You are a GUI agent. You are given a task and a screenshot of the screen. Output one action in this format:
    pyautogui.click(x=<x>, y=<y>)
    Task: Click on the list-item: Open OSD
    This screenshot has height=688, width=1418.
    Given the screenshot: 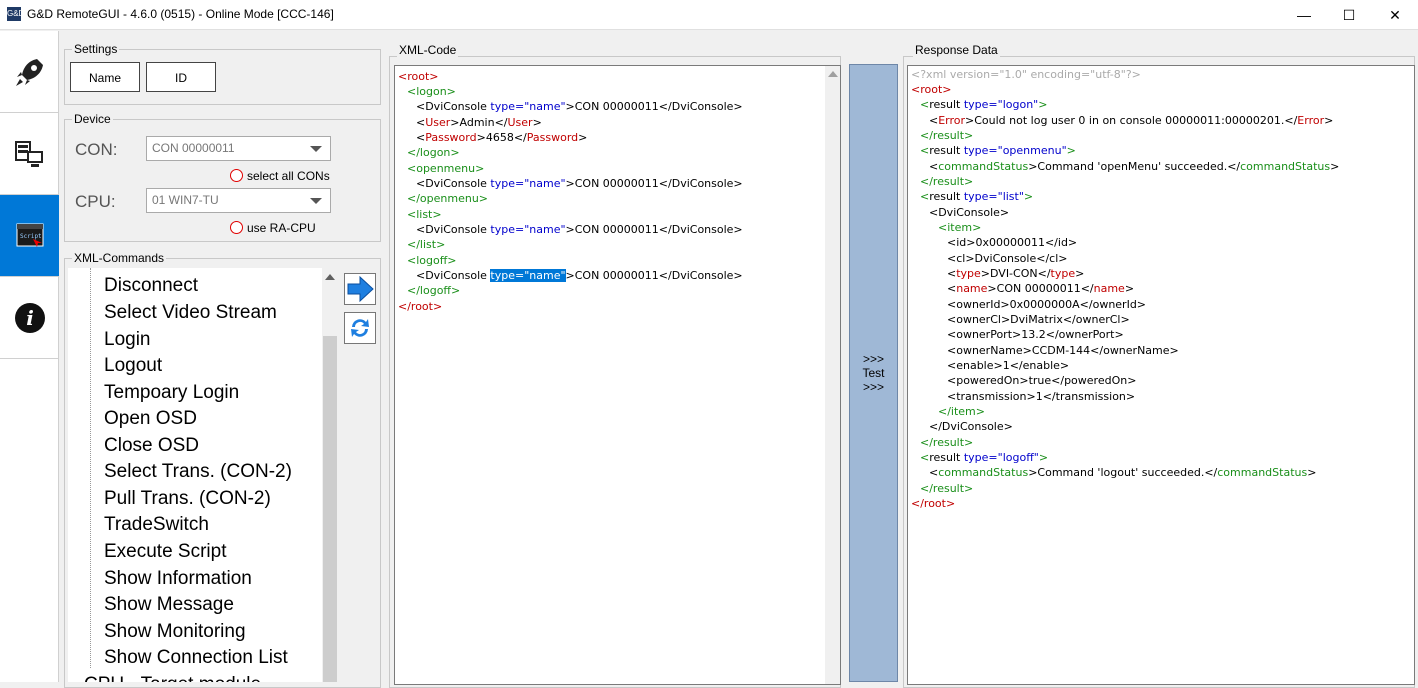 What is the action you would take?
    pyautogui.click(x=150, y=419)
    